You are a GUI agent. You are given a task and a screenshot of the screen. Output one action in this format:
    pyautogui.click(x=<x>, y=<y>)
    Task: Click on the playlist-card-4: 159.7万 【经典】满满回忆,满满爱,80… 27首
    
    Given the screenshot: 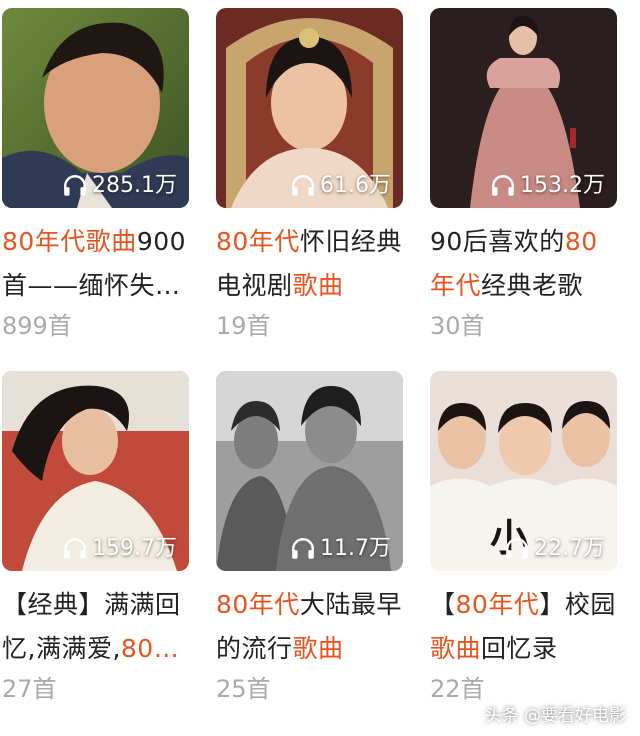 What is the action you would take?
    pyautogui.click(x=95, y=538)
    